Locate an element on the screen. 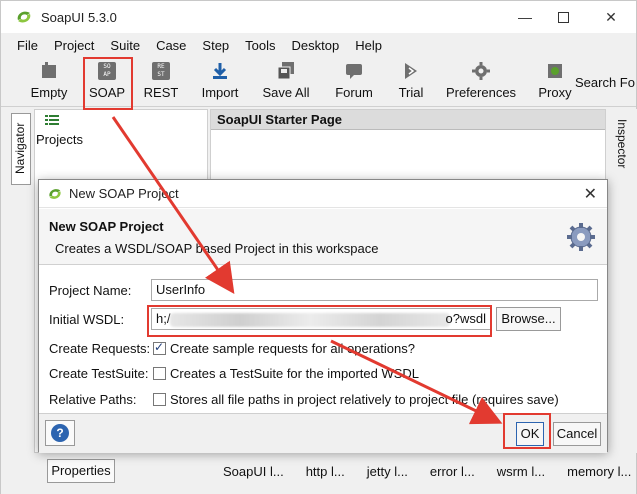  rest-button: RE ST REST is located at coordinates (161, 82).